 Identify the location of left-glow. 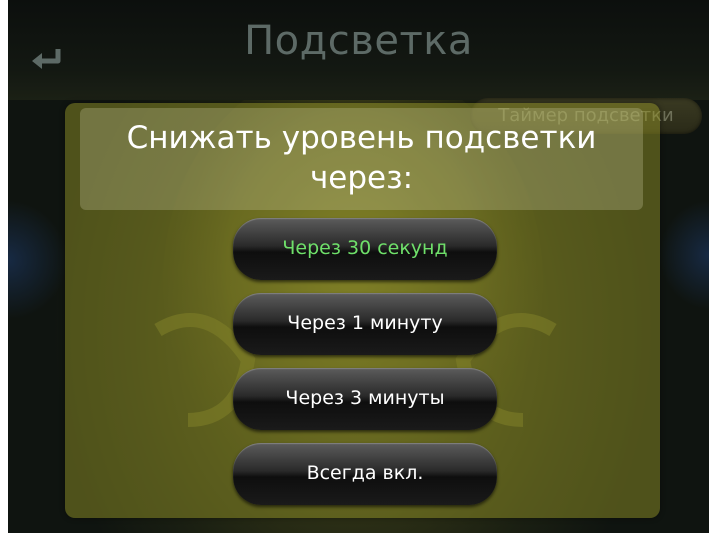
(38, 260).